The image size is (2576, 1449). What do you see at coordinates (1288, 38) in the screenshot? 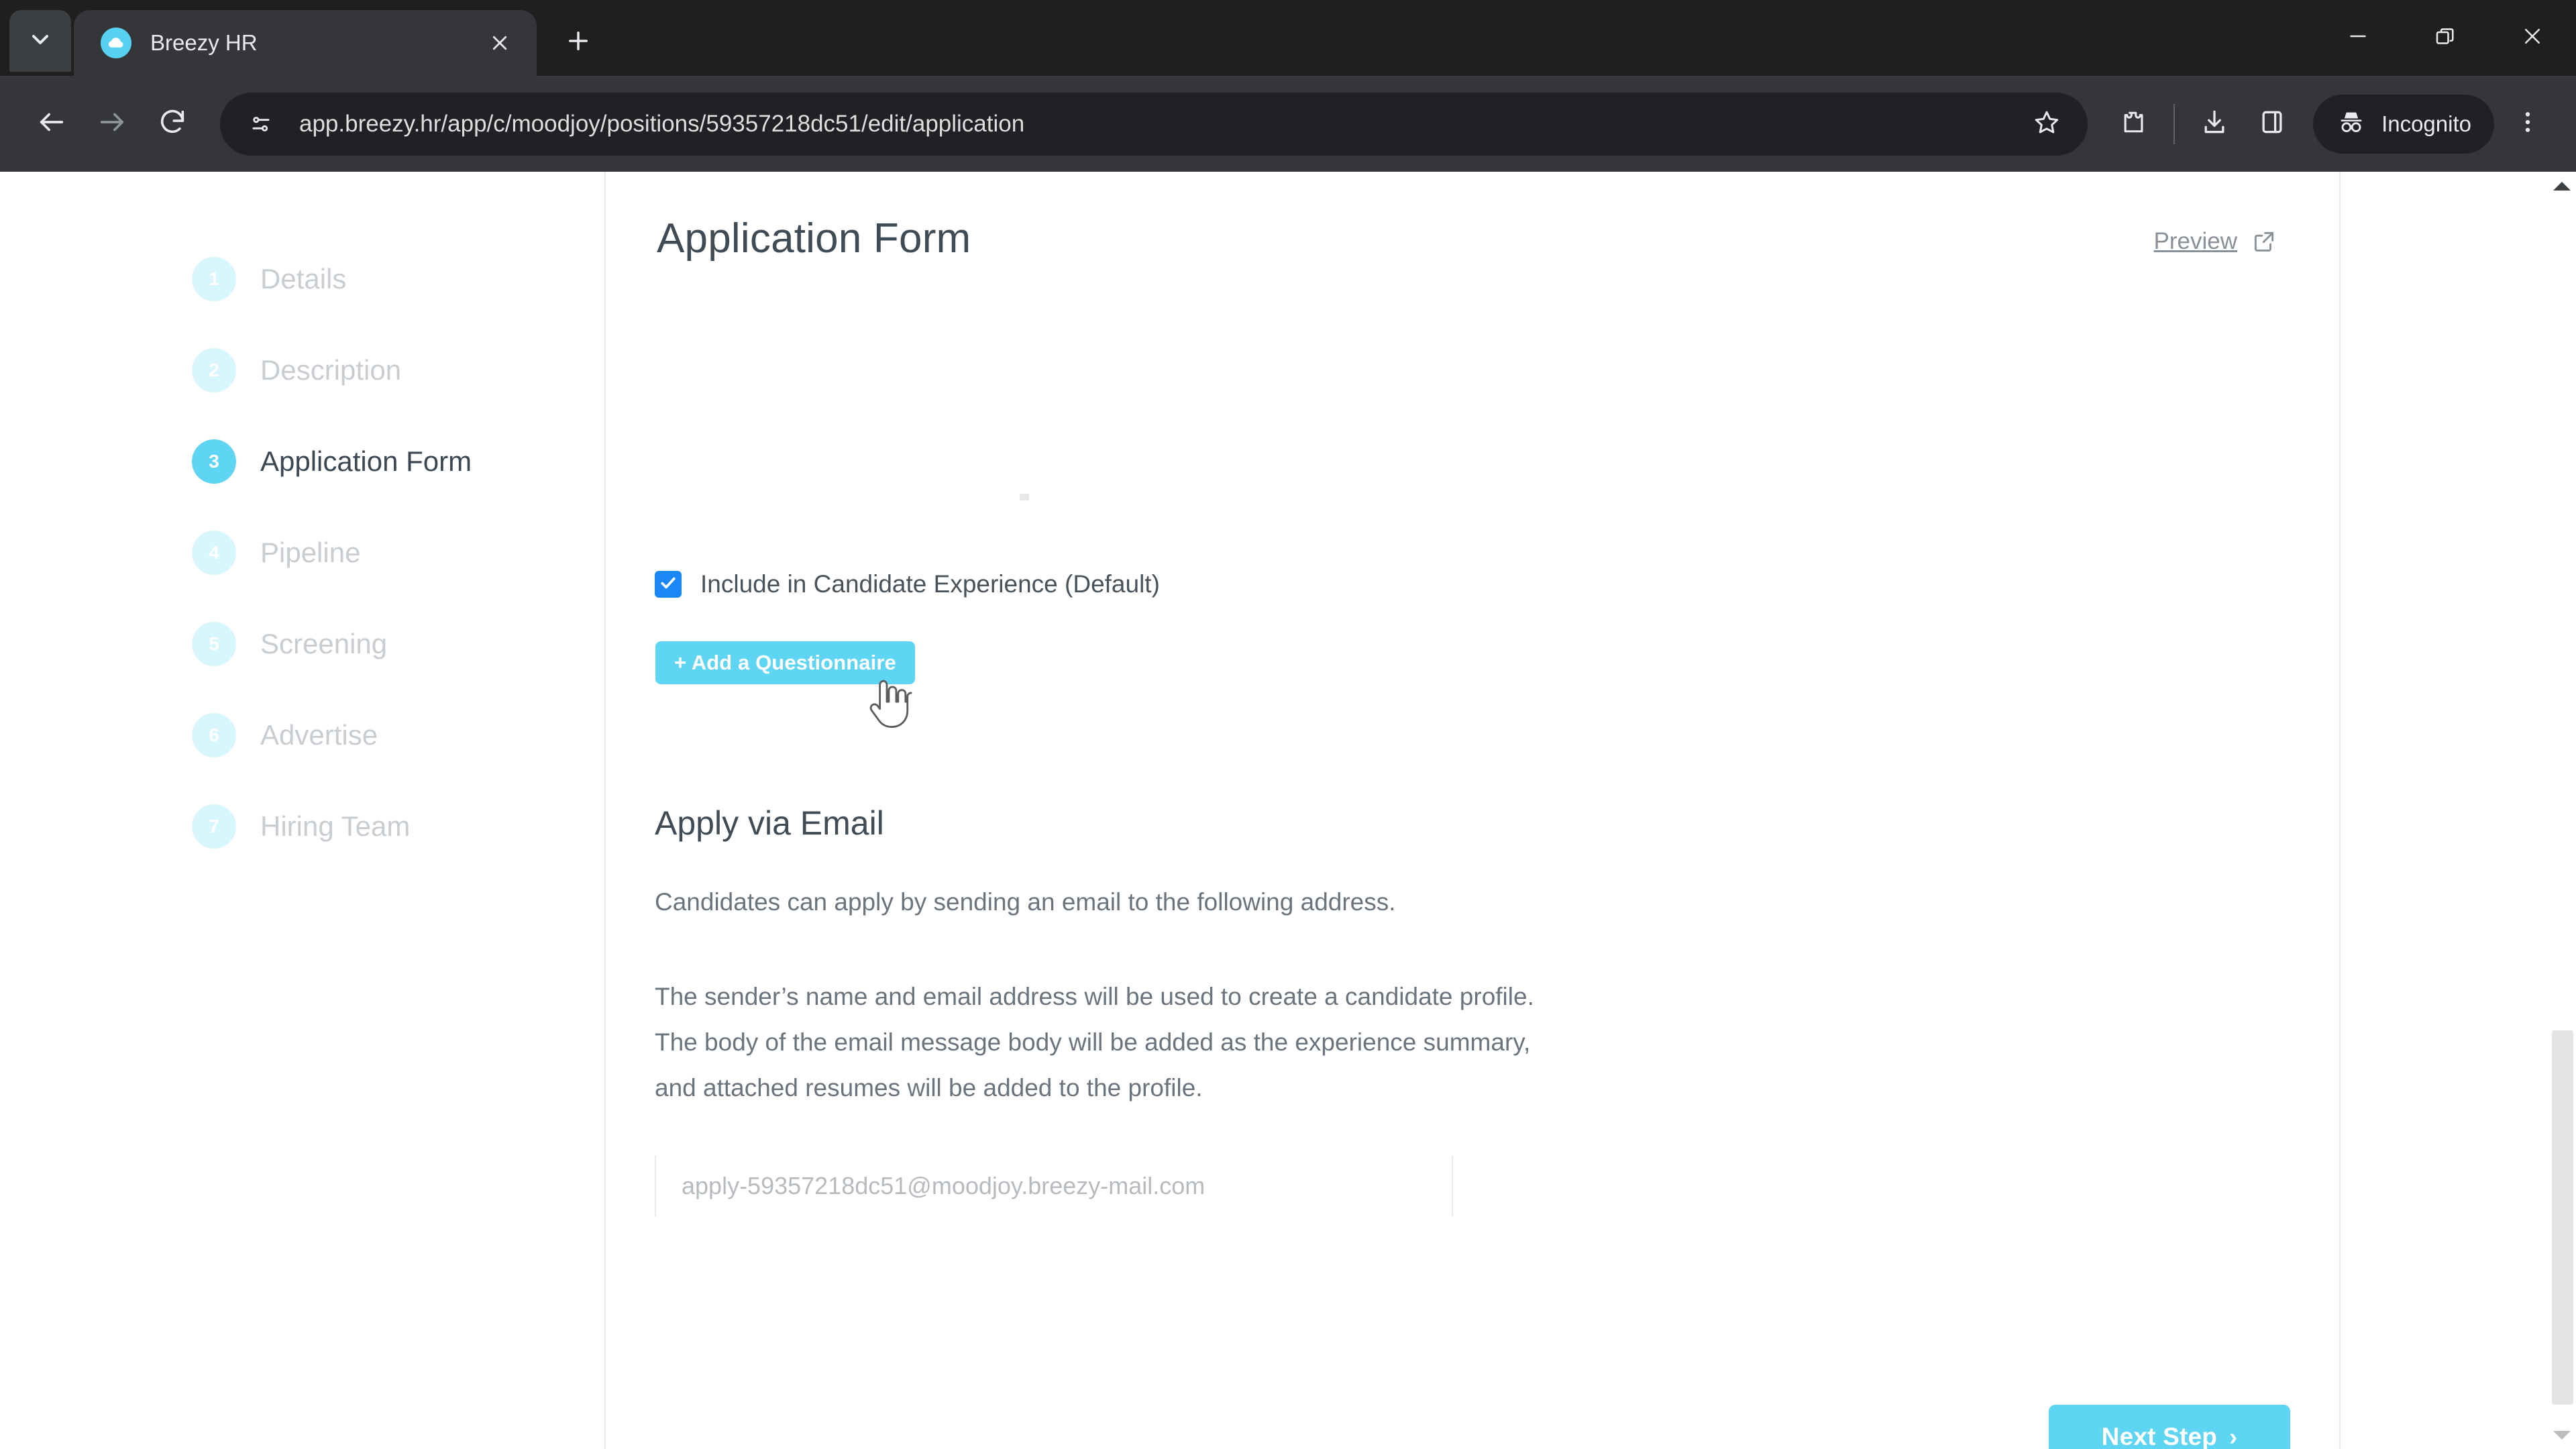
I see `tab-strip: Breezy HR` at bounding box center [1288, 38].